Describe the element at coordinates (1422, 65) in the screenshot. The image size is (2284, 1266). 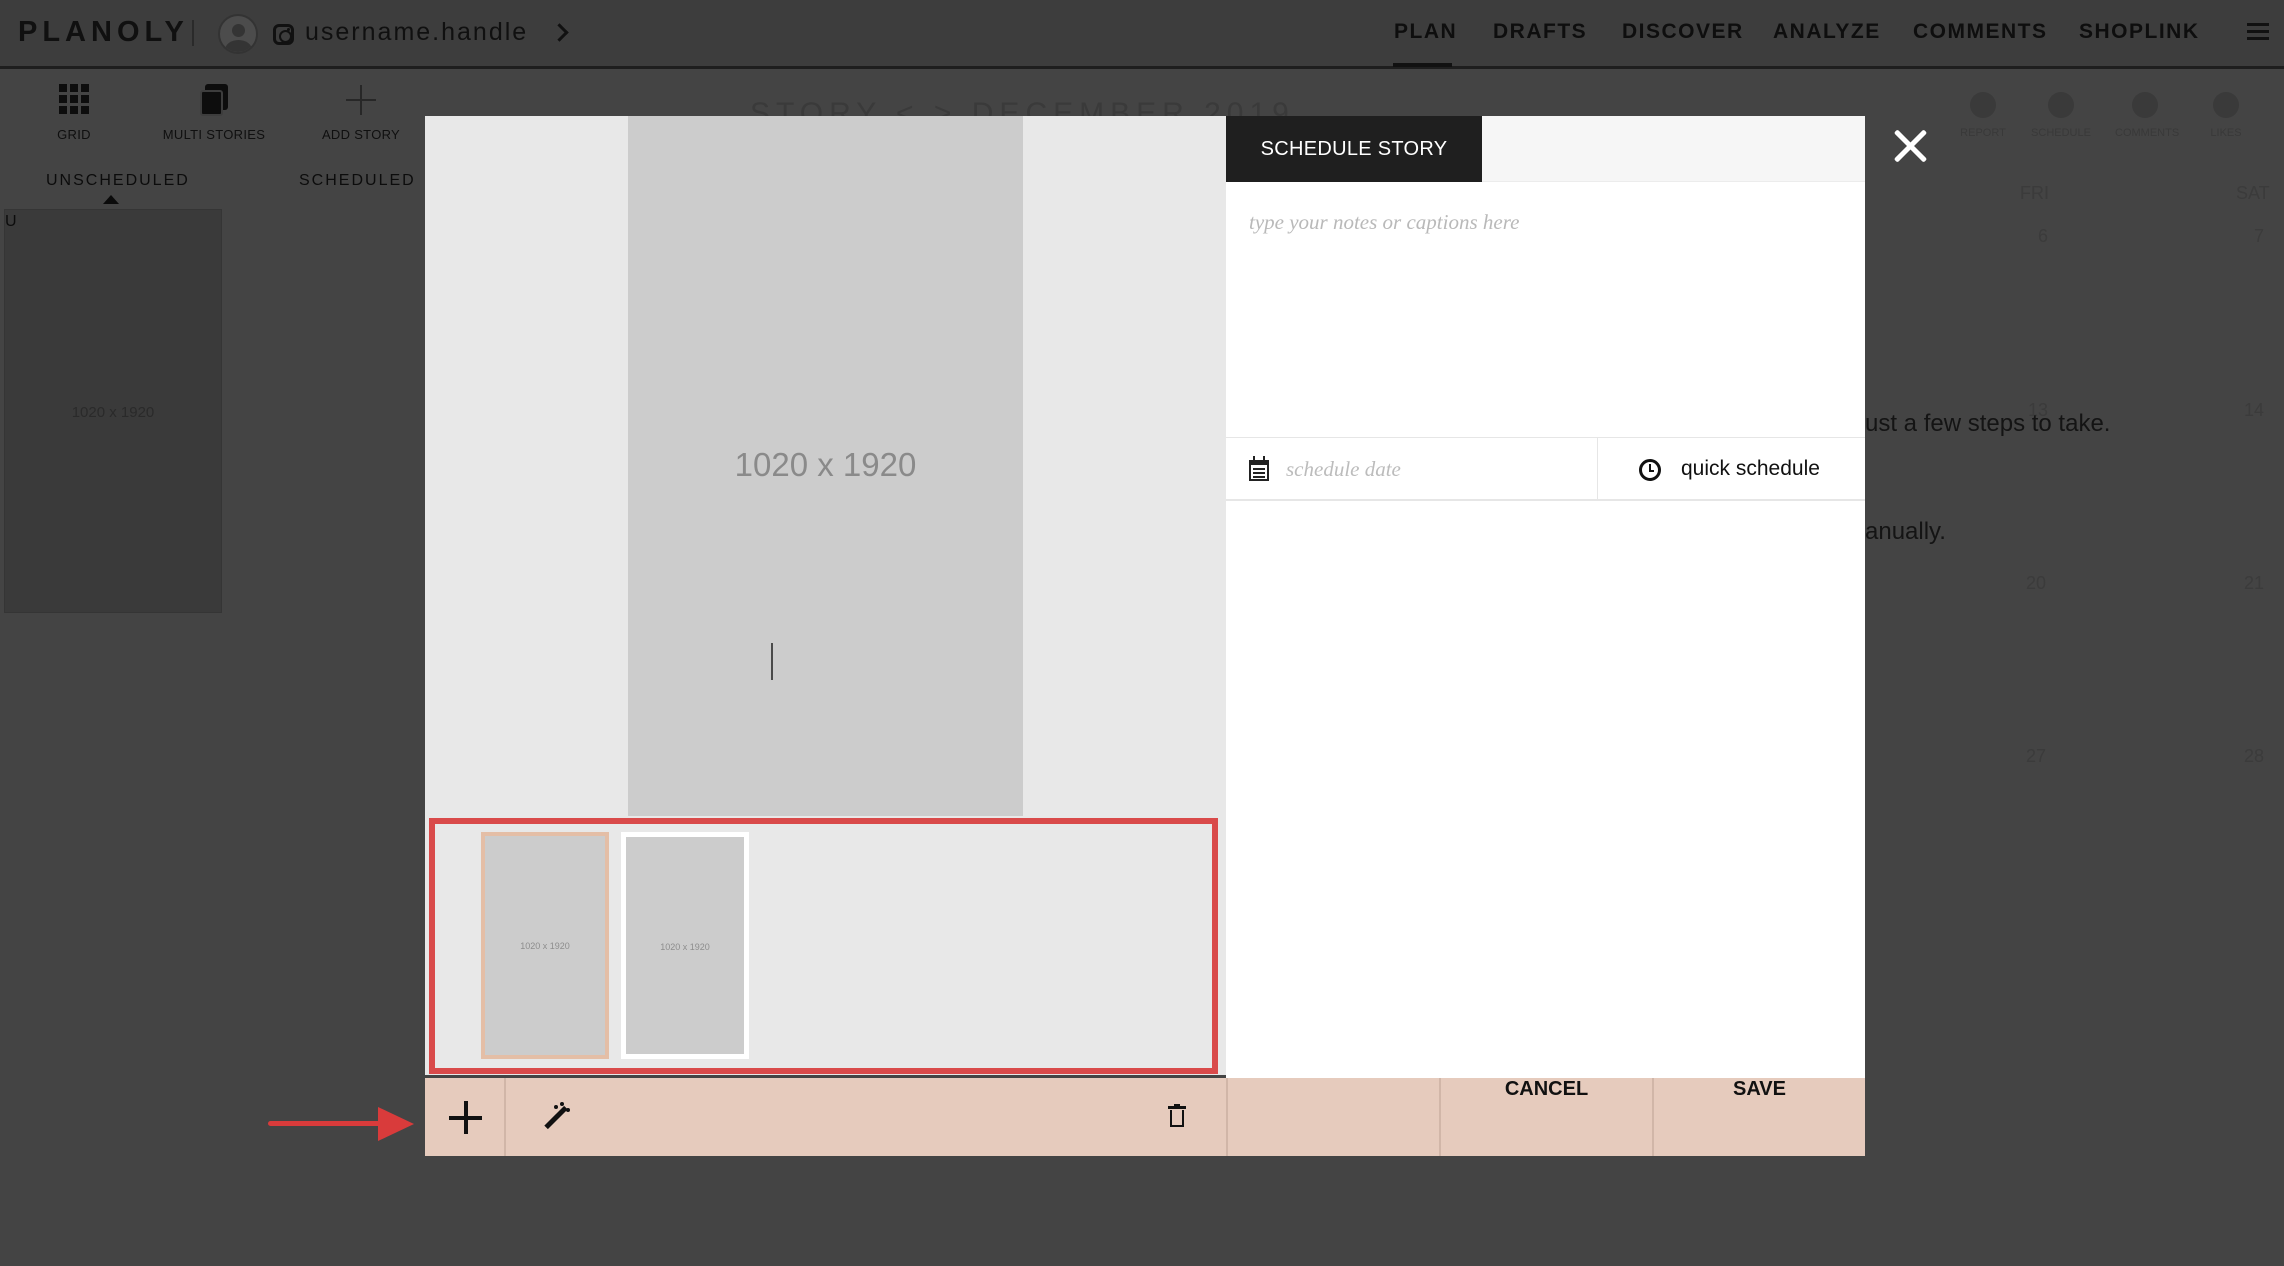
I see `nav-active-underline` at that location.